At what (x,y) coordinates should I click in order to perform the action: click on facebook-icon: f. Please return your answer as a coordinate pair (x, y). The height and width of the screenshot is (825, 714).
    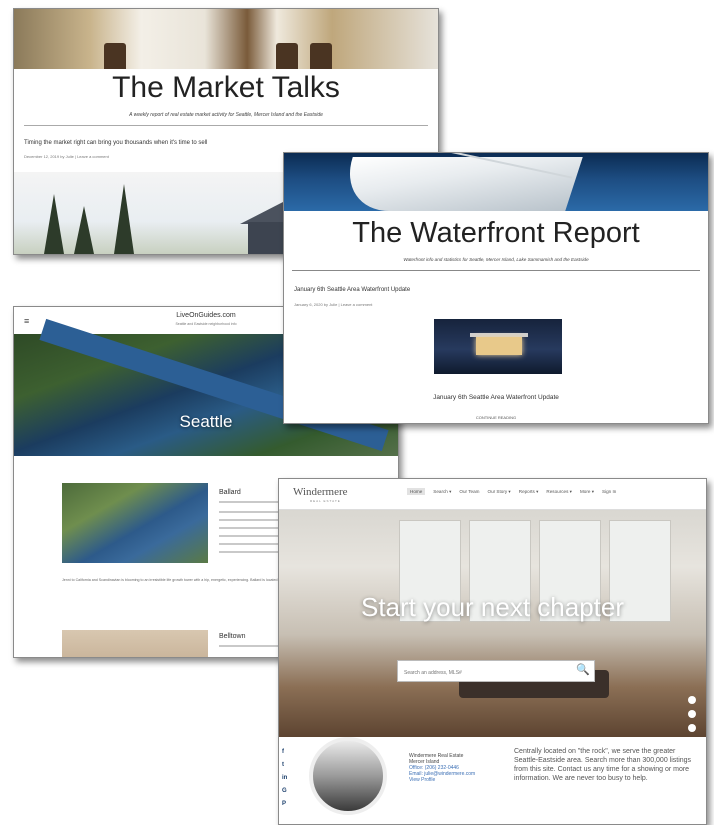
    Looking at the image, I should click on (284, 752).